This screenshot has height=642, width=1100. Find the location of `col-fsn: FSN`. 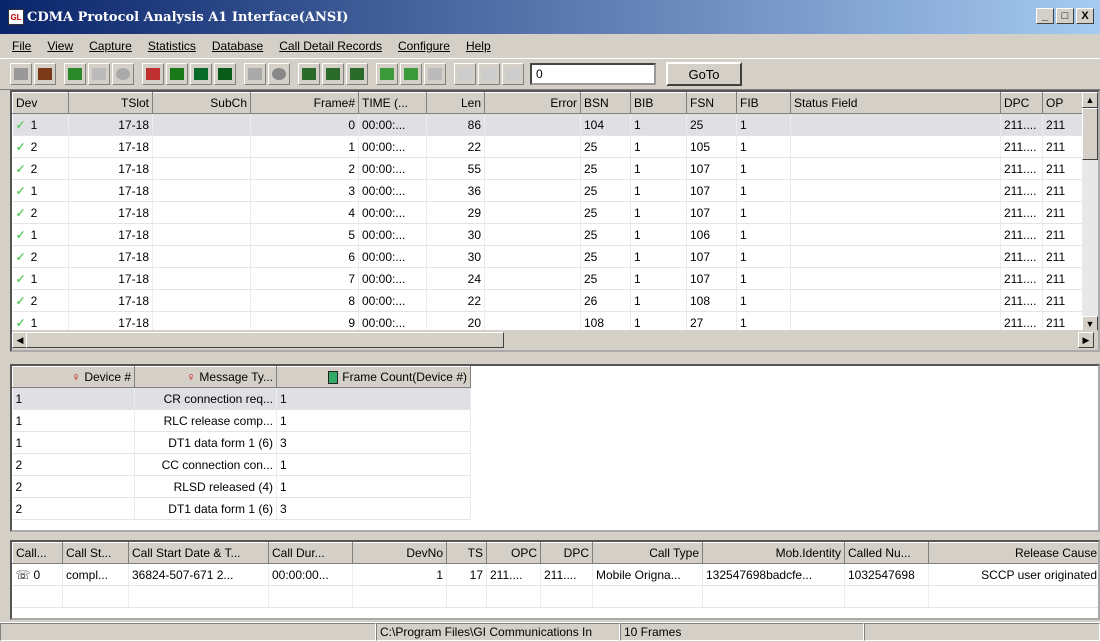

col-fsn: FSN is located at coordinates (711, 103).